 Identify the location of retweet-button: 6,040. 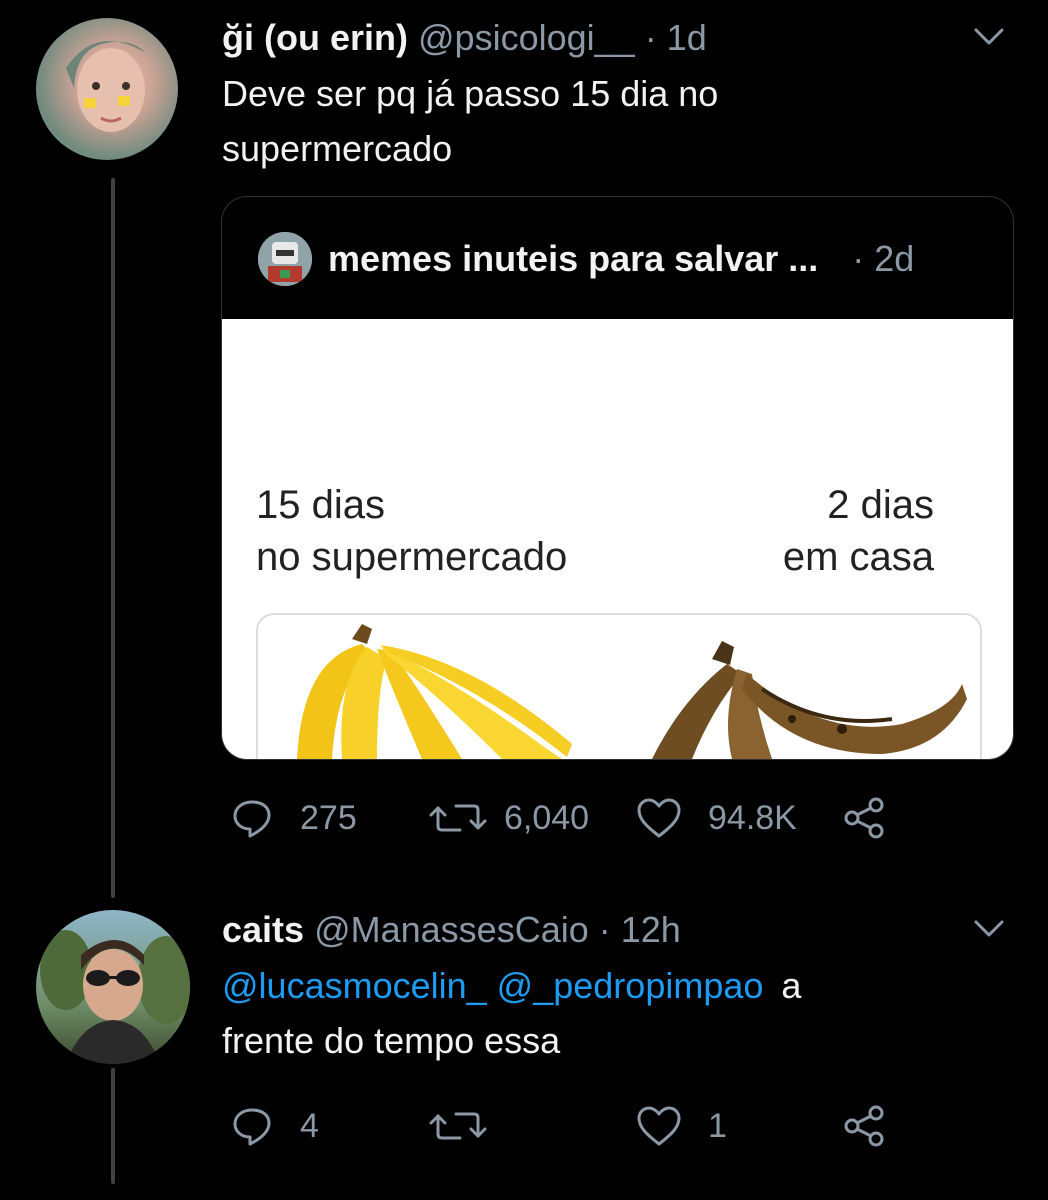
(508, 818).